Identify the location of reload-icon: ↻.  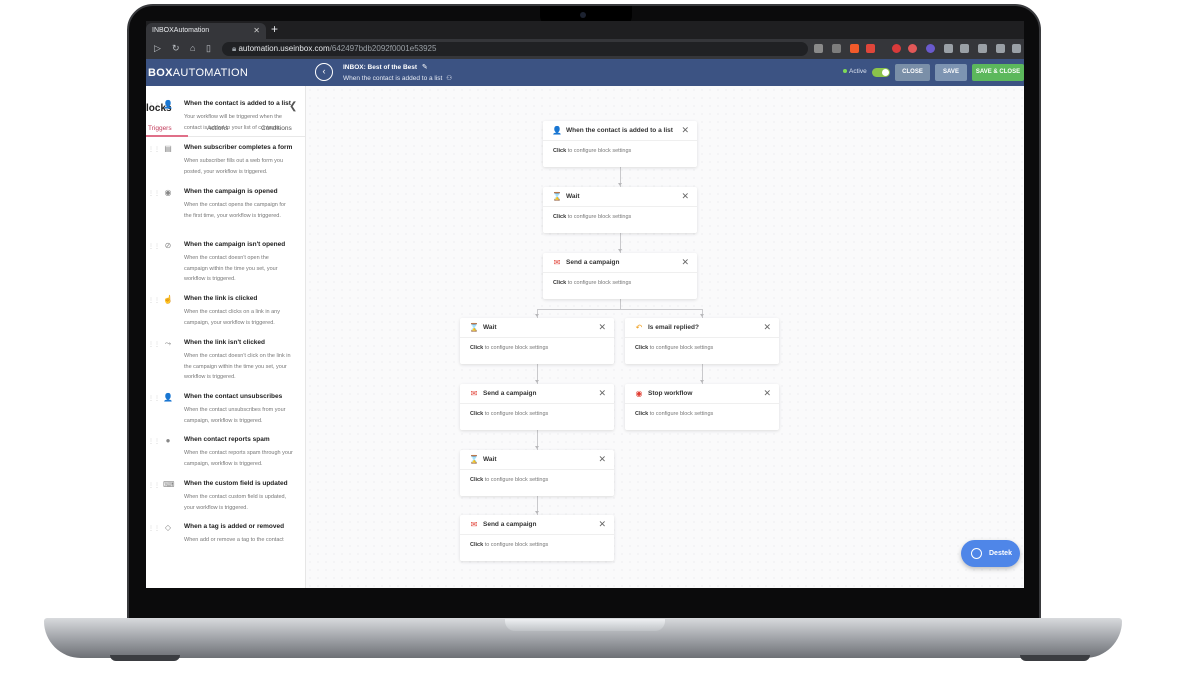
(176, 48).